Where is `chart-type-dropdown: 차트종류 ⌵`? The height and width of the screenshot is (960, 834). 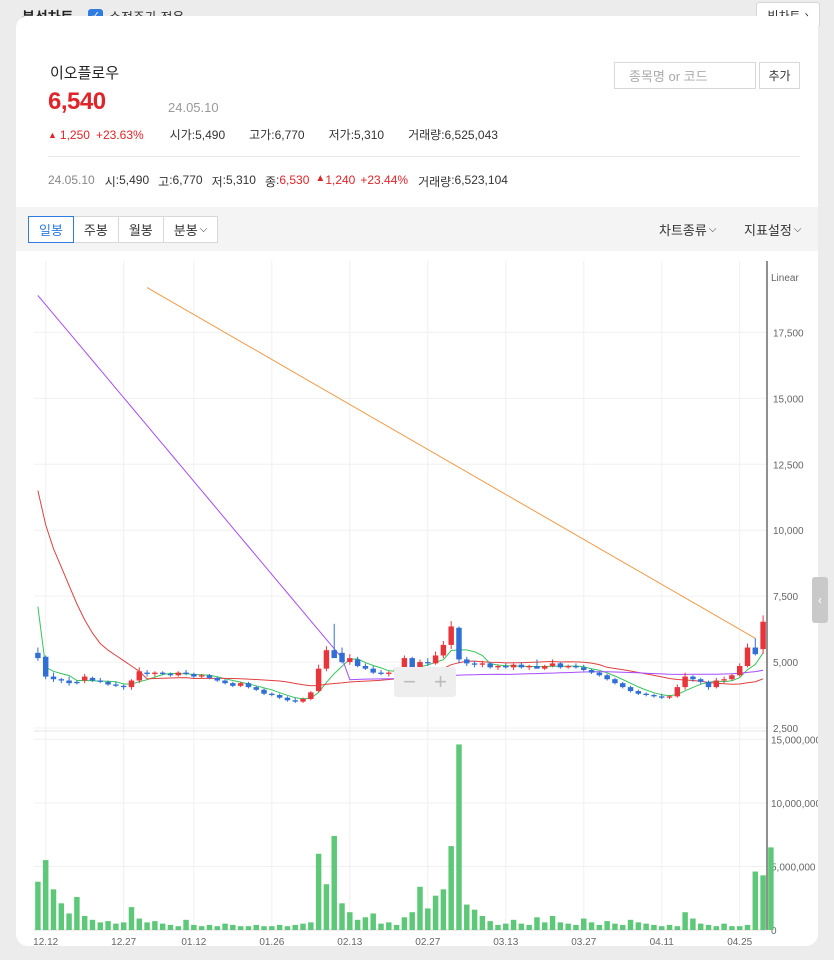
chart-type-dropdown: 차트종류 ⌵ is located at coordinates (687, 229).